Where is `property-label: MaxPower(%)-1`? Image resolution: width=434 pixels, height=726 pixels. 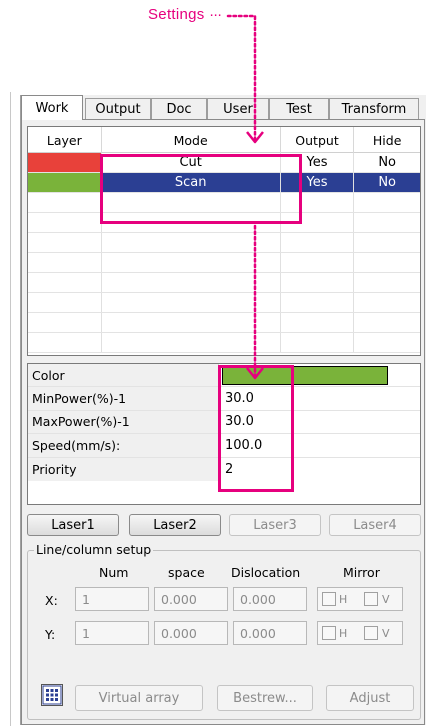
property-label: MaxPower(%)-1 is located at coordinates (123, 422).